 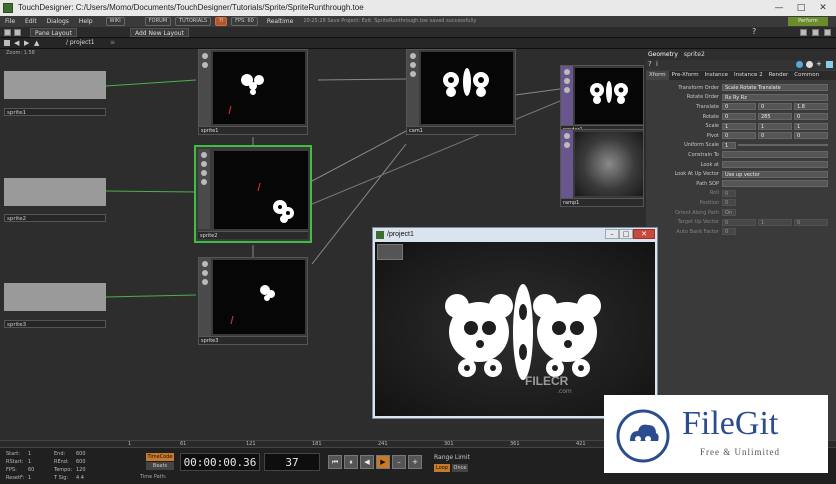 I want to click on node-cam1: cam1, so click(x=461, y=92).